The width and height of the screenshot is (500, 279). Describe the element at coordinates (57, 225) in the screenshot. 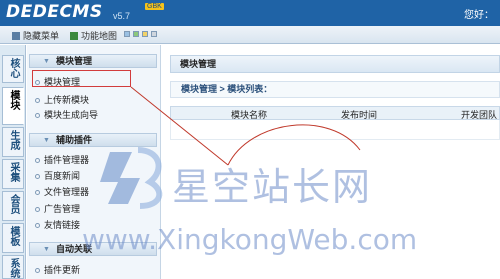

I see `menu-item-friend-links: 友情链接` at that location.